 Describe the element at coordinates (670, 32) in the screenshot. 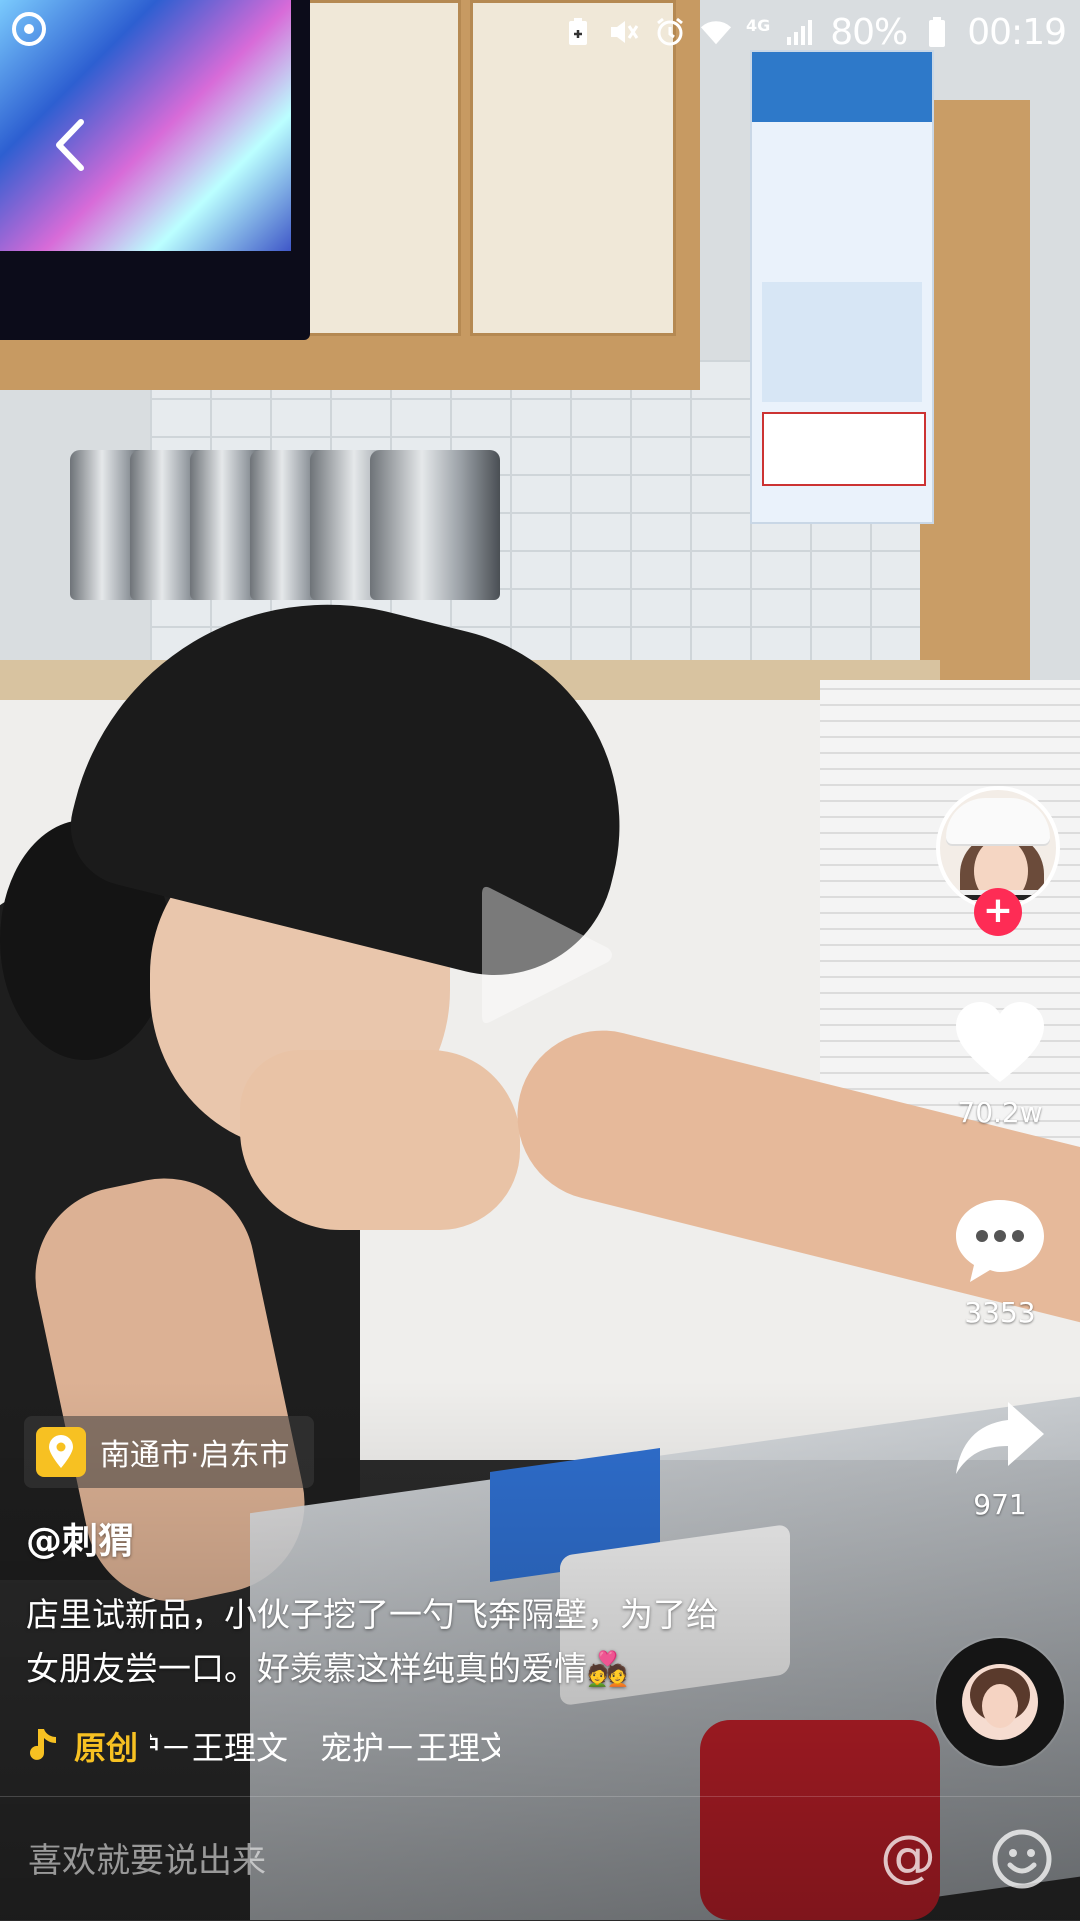

I see `alarm-icon` at that location.